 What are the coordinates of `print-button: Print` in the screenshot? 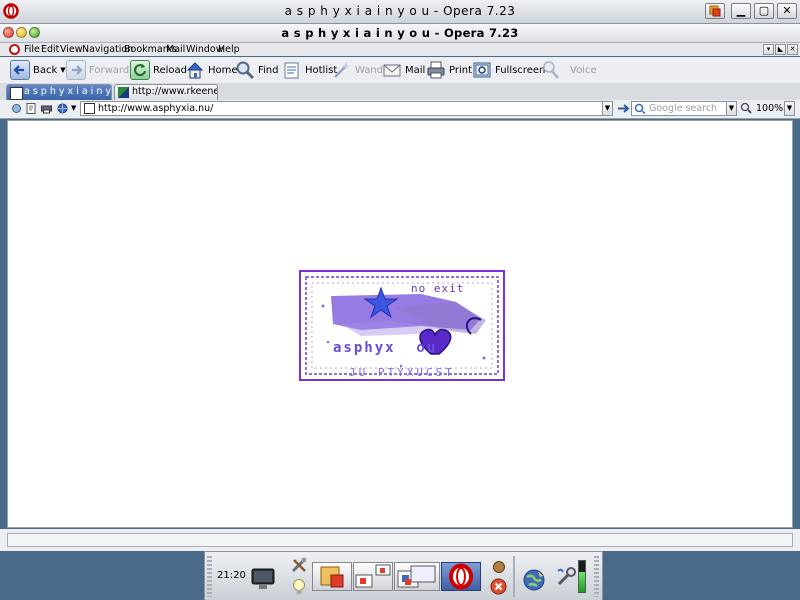 It's located at (449, 70).